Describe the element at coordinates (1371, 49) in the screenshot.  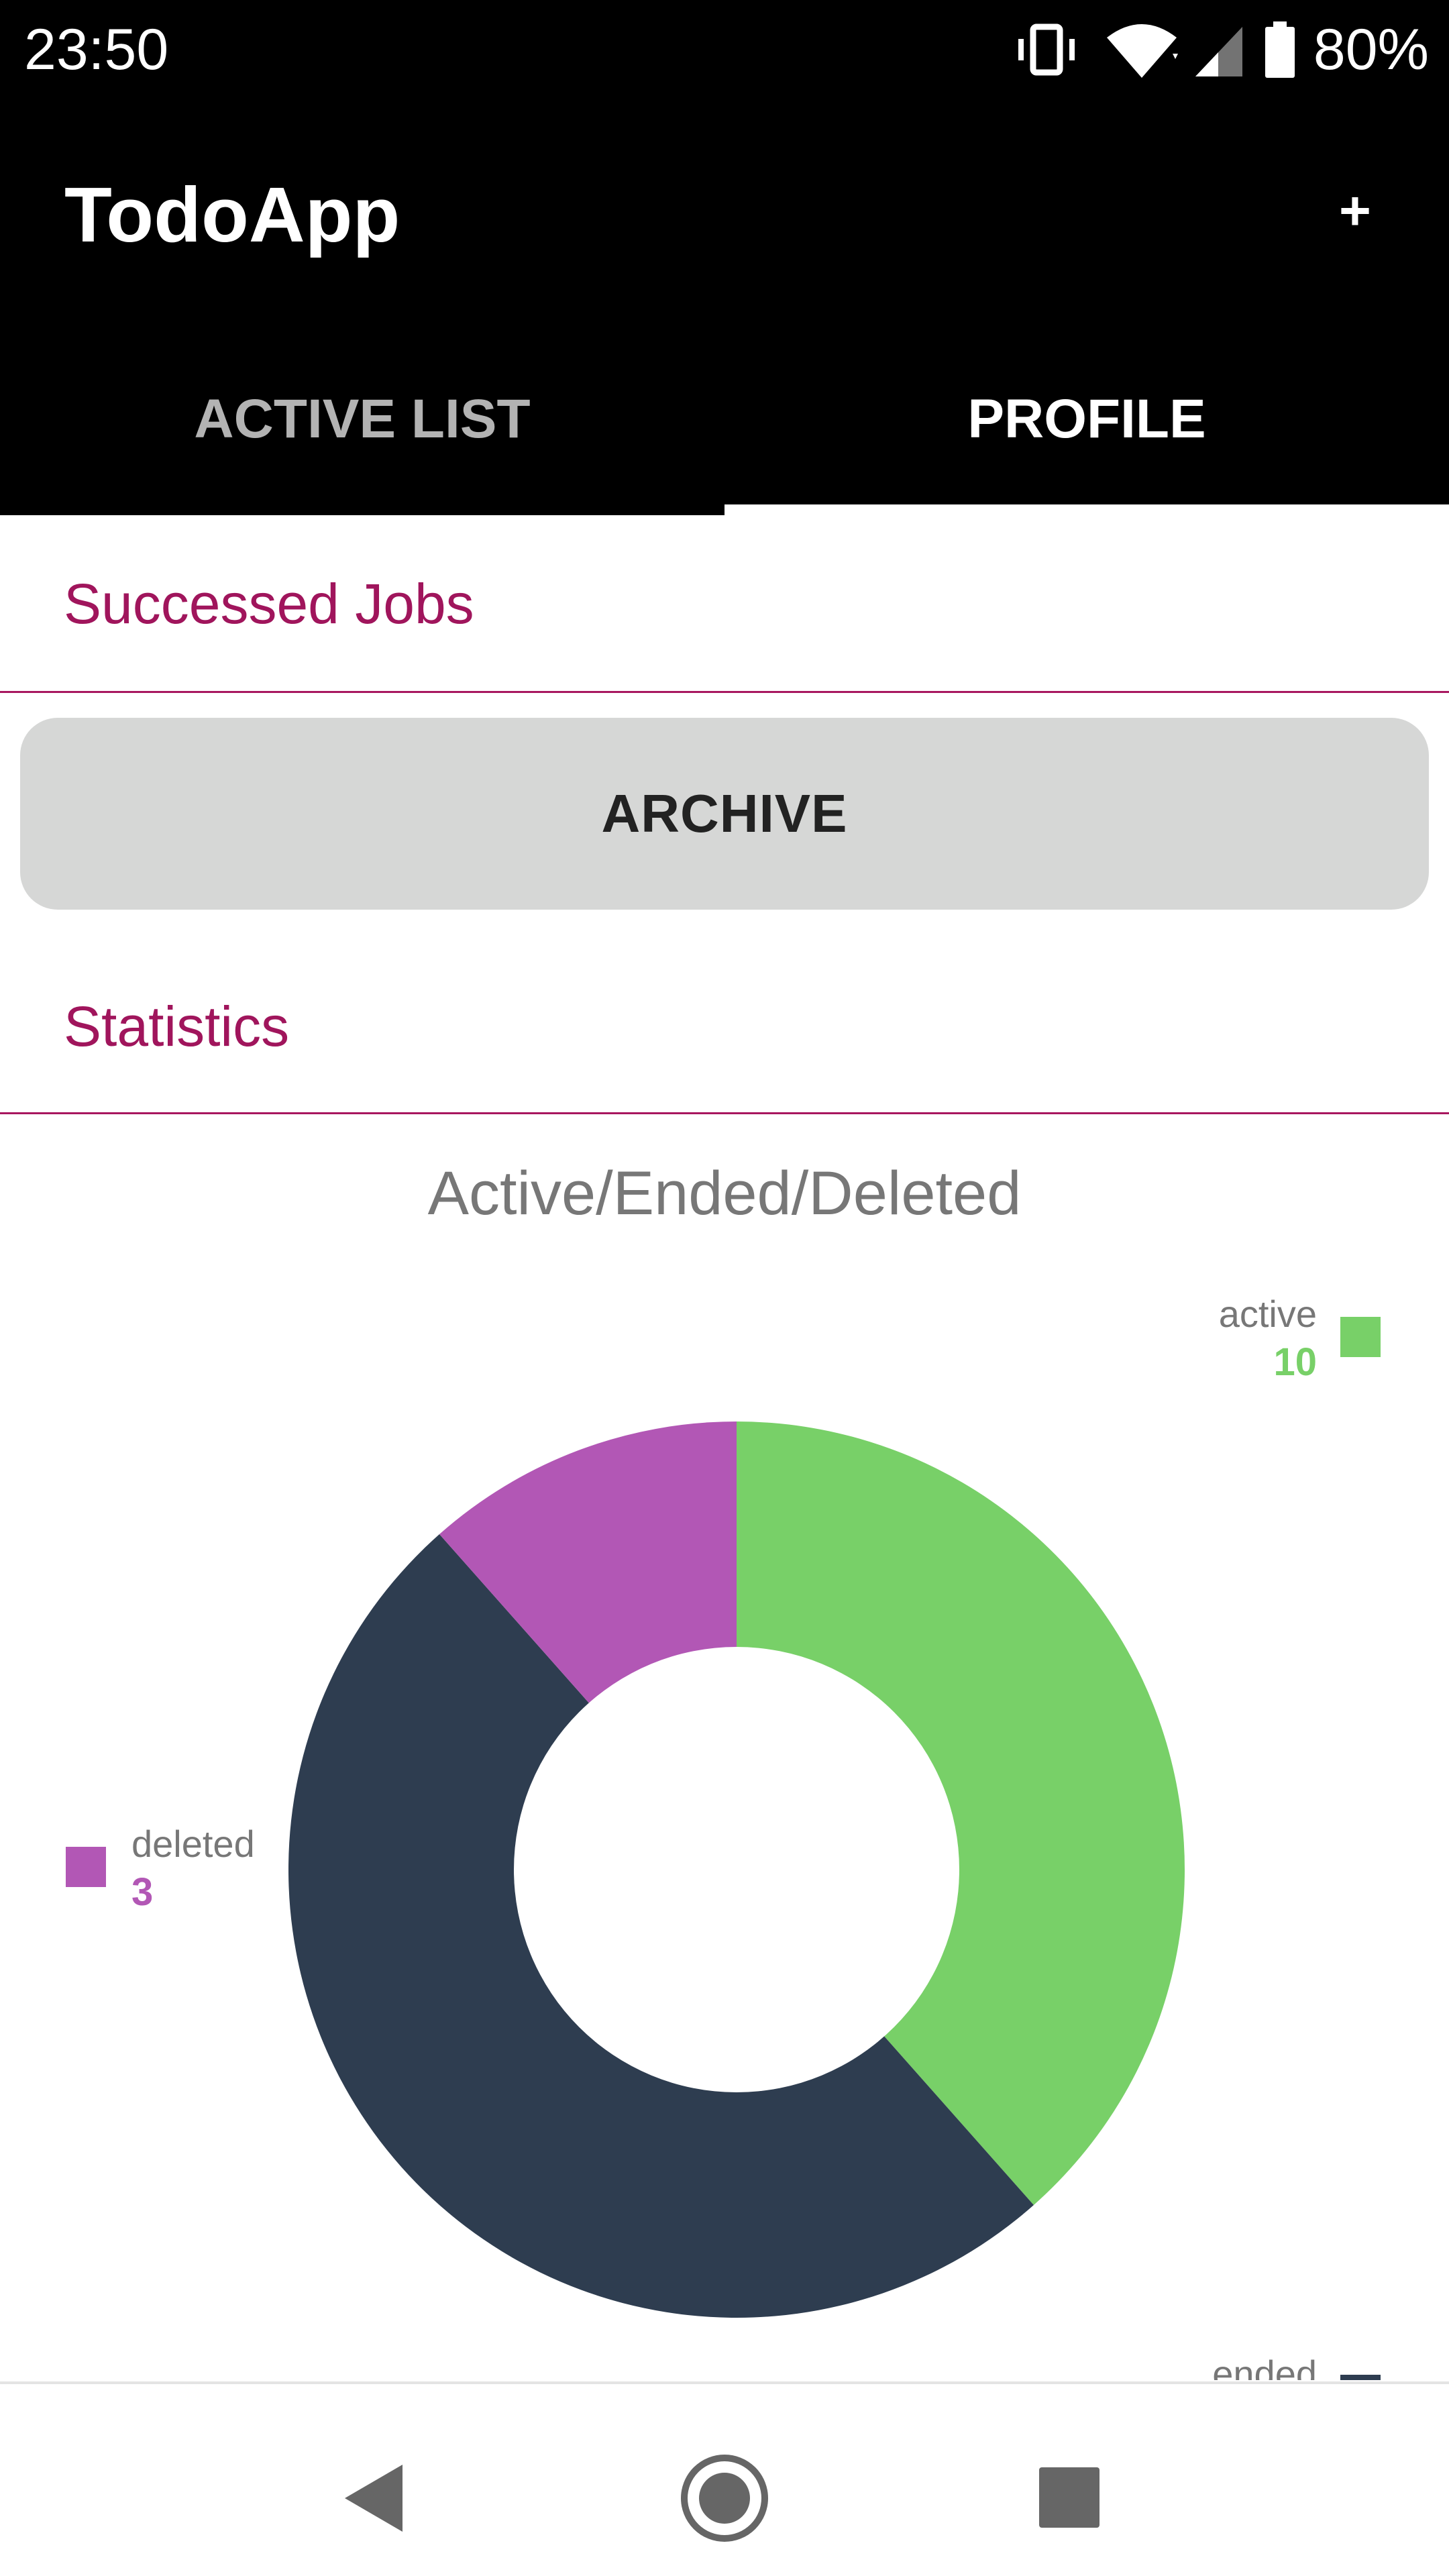
I see `battery-percent: 80%` at that location.